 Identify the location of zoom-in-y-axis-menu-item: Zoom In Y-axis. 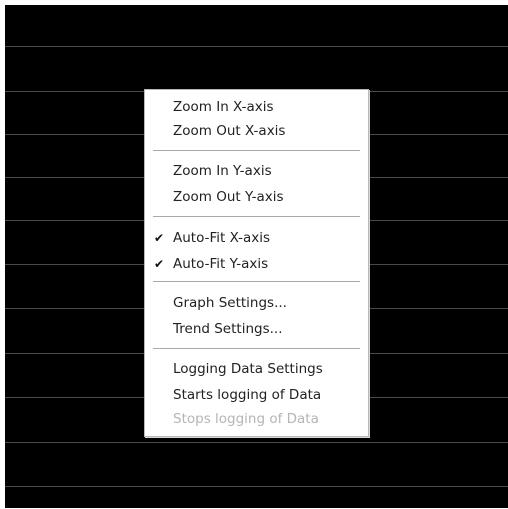
(267, 171).